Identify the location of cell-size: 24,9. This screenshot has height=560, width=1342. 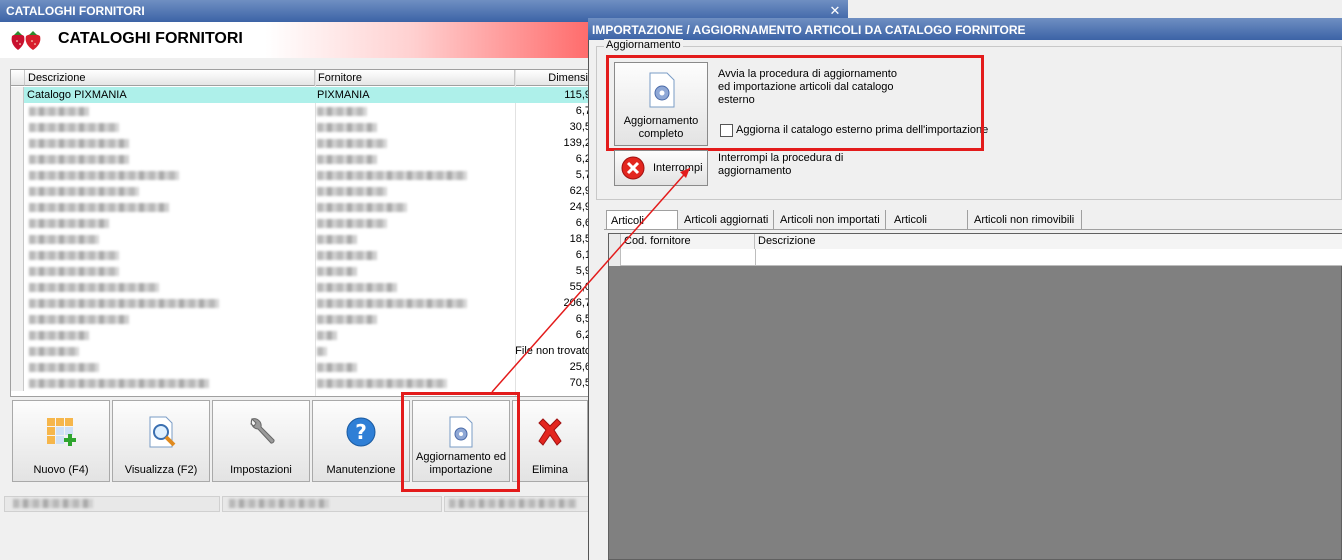
(580, 207).